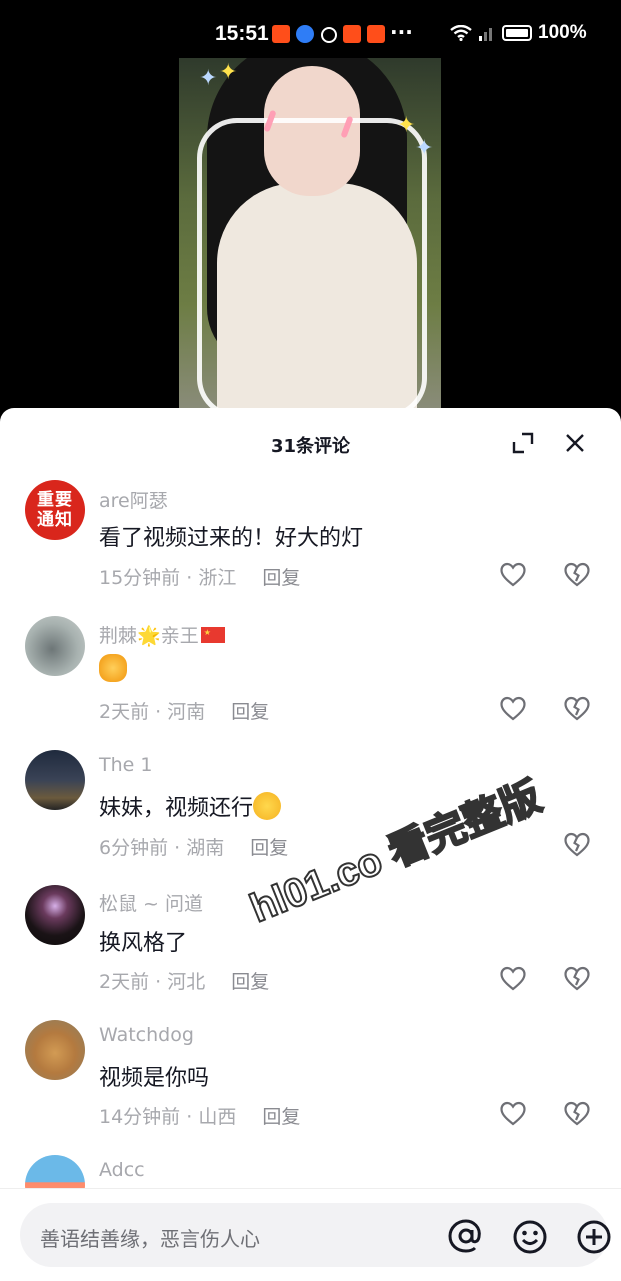 The image size is (621, 1281). Describe the element at coordinates (575, 443) in the screenshot. I see `close-icon` at that location.